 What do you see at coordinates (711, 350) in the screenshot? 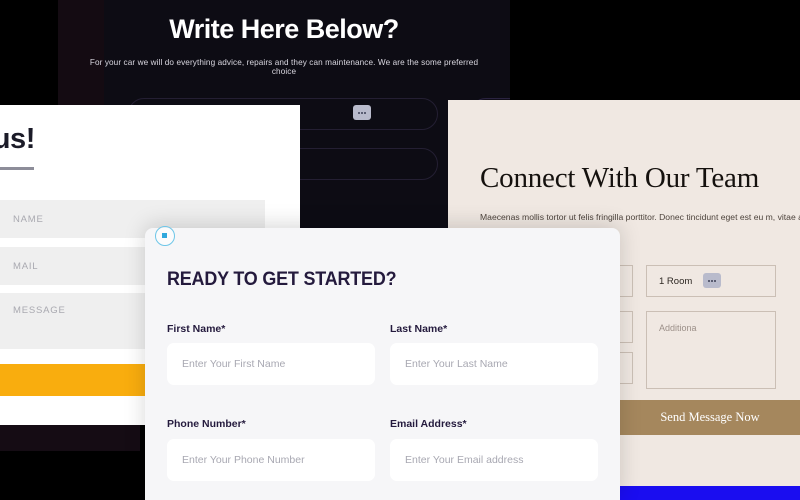
I see `additional-notes-textarea: Additiona` at bounding box center [711, 350].